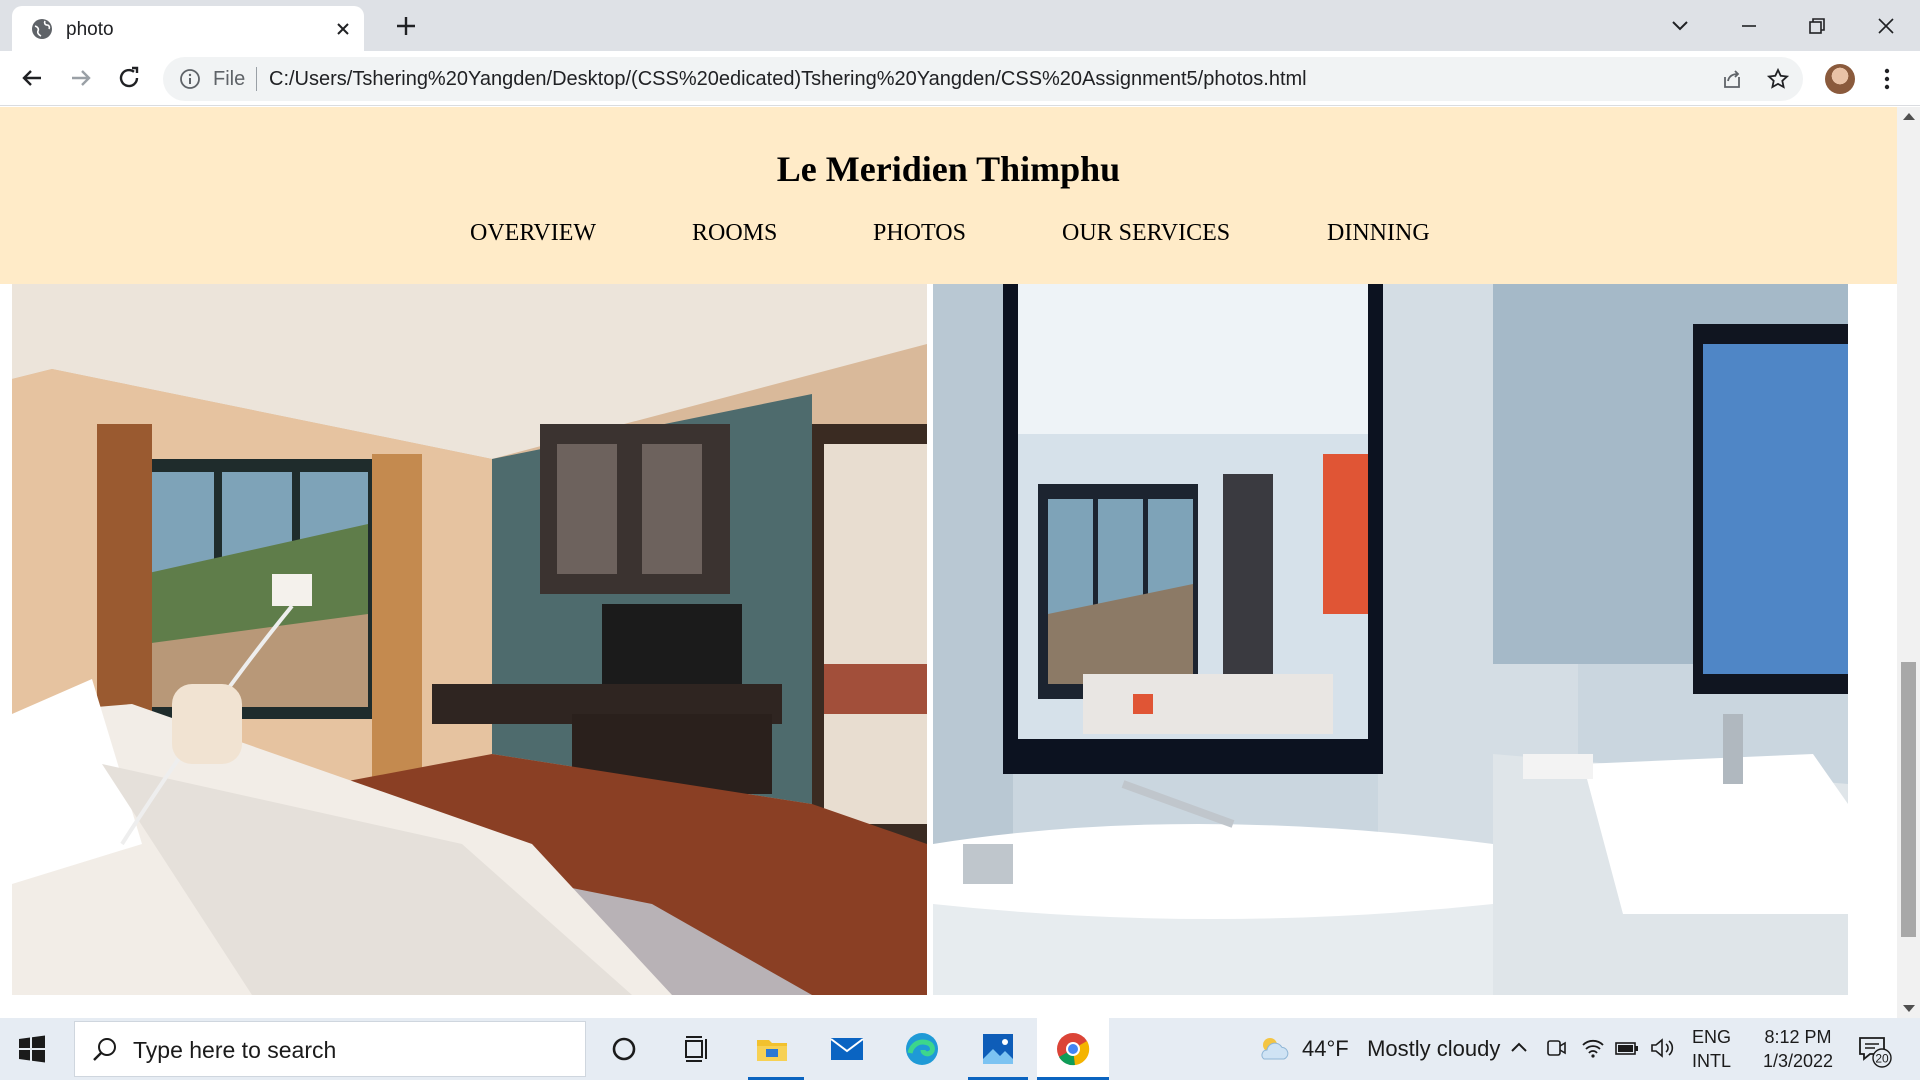  I want to click on search-placeholder: Type here to search, so click(235, 1050).